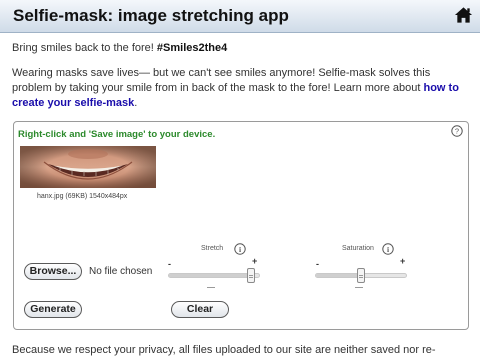  Describe the element at coordinates (338, 275) in the screenshot. I see `saturation-slider-fill` at that location.